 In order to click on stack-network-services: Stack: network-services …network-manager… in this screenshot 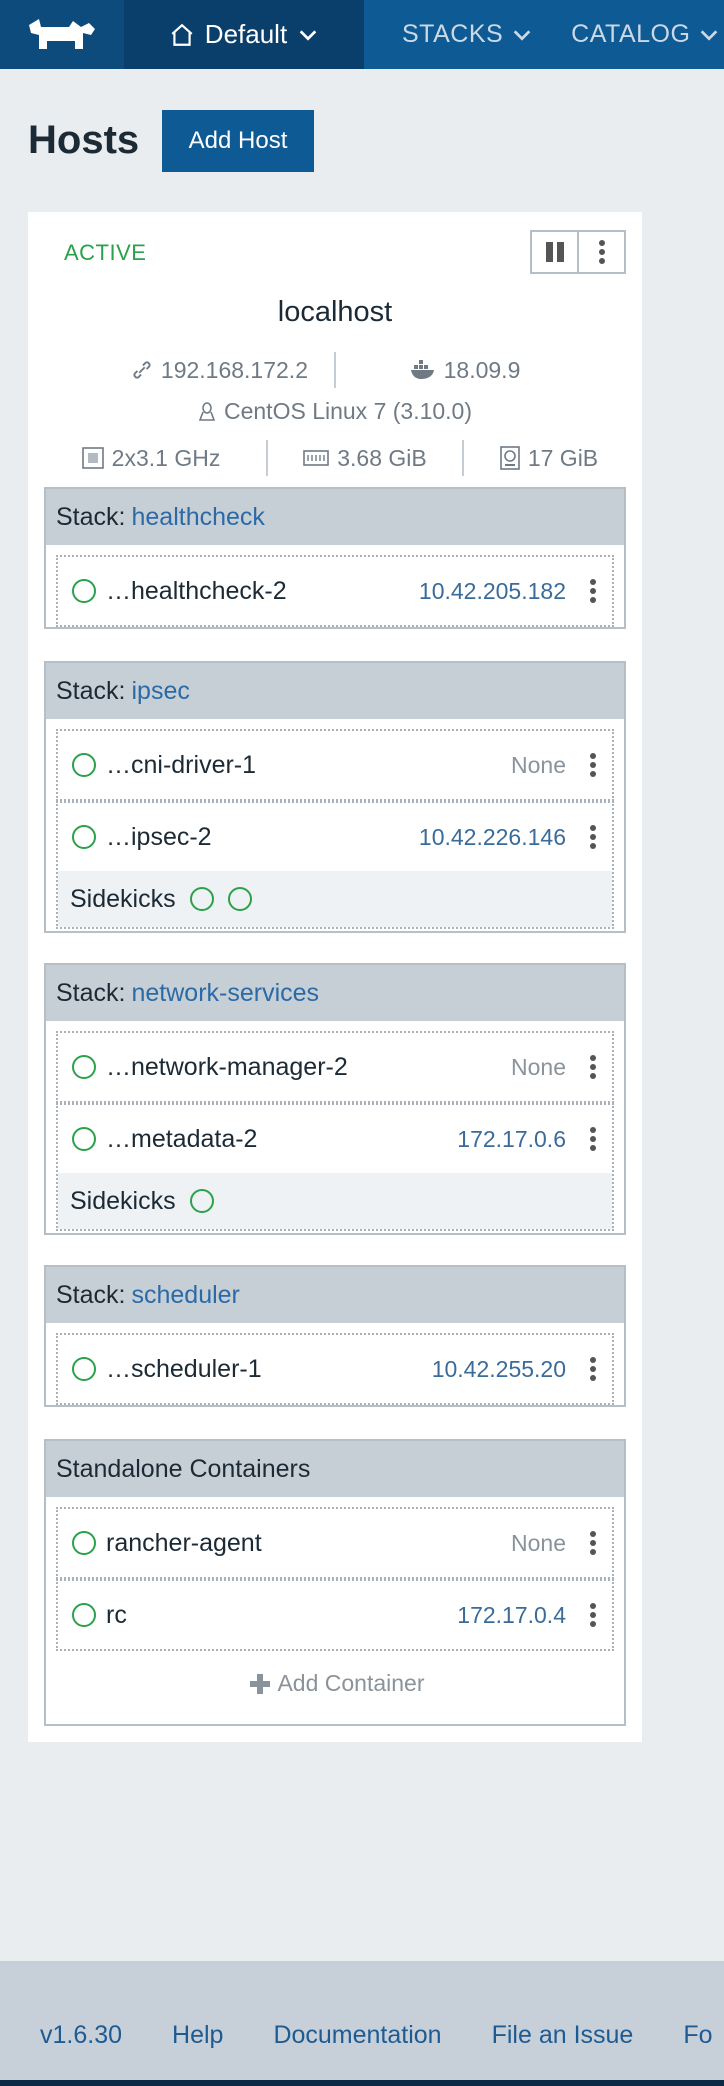, I will do `click(335, 1099)`.